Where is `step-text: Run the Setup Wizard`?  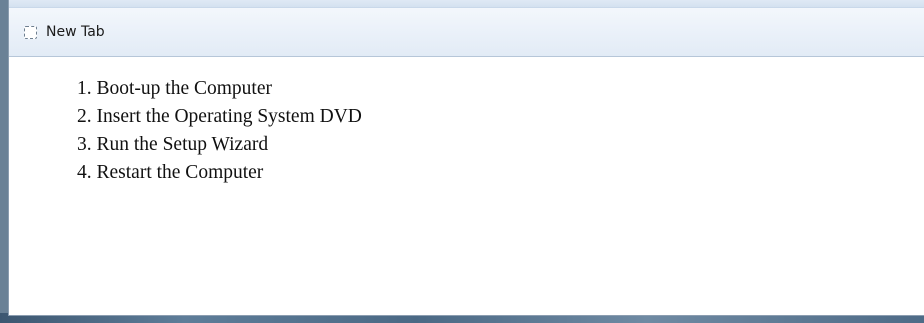 step-text: Run the Setup Wizard is located at coordinates (182, 144).